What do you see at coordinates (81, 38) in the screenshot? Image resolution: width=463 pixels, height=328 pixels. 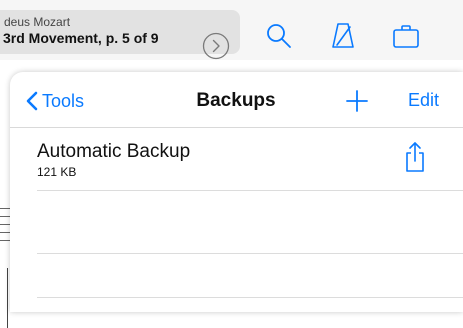 I see `piece-page-label: 3rd Movement, p. 5 of 9` at bounding box center [81, 38].